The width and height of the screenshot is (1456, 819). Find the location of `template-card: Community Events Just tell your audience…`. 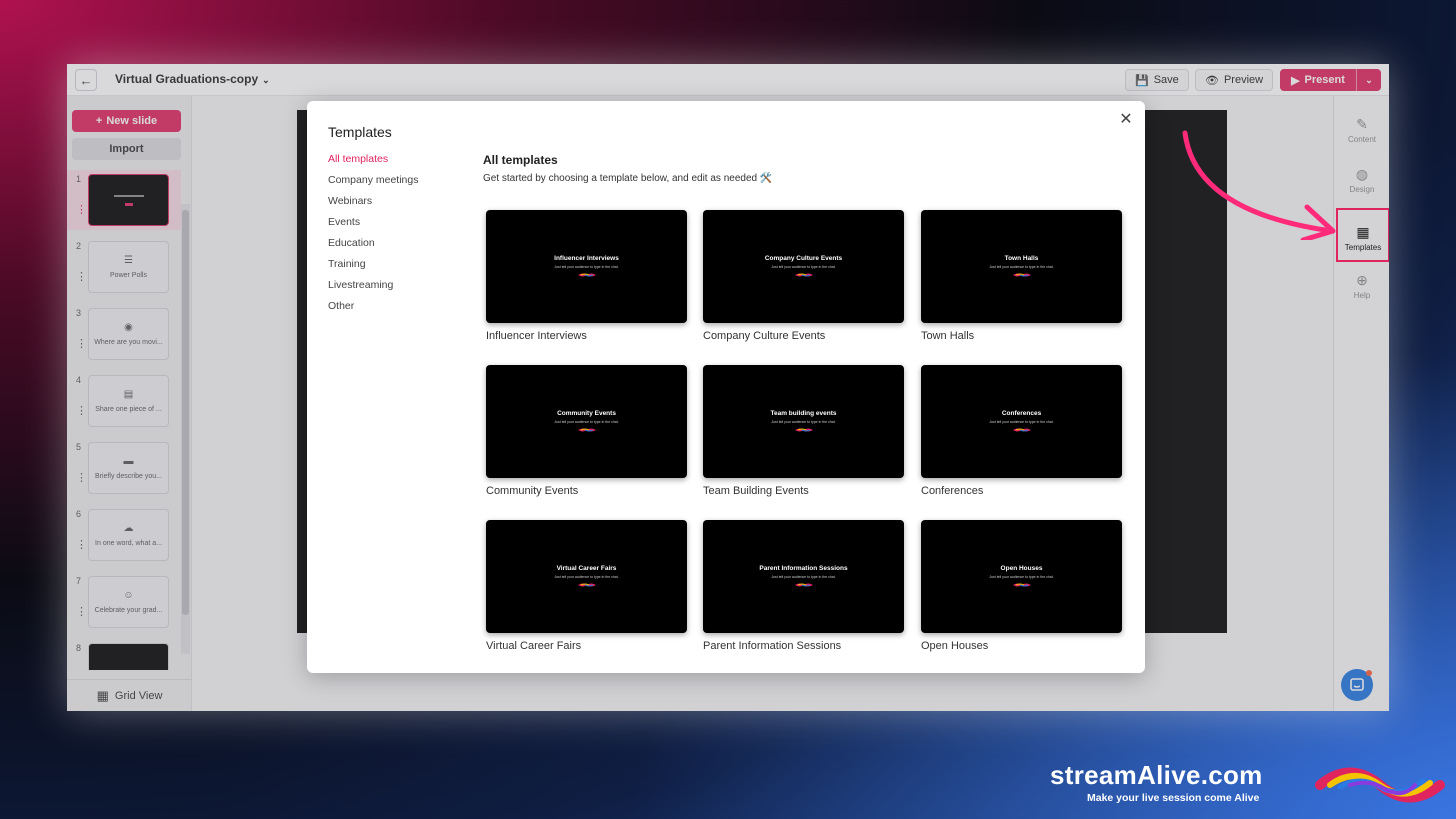

template-card: Community Events Just tell your audience… is located at coordinates (586, 431).